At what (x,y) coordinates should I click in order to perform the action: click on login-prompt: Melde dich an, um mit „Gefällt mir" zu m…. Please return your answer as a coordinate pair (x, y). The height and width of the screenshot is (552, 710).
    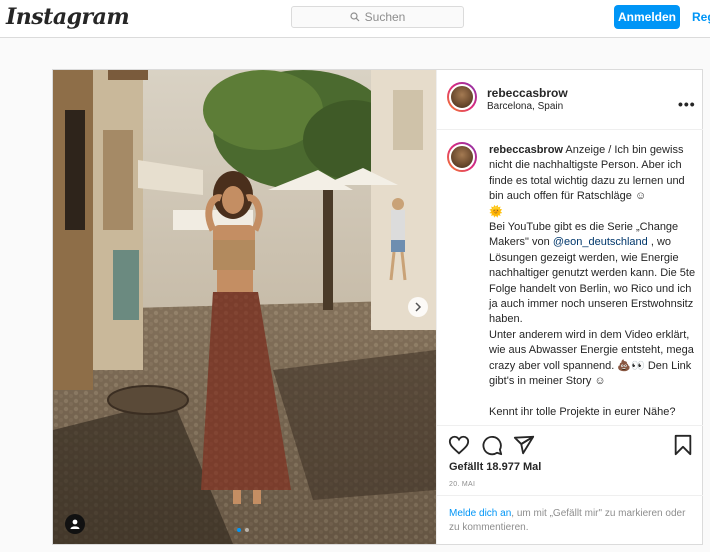
    Looking at the image, I should click on (573, 521).